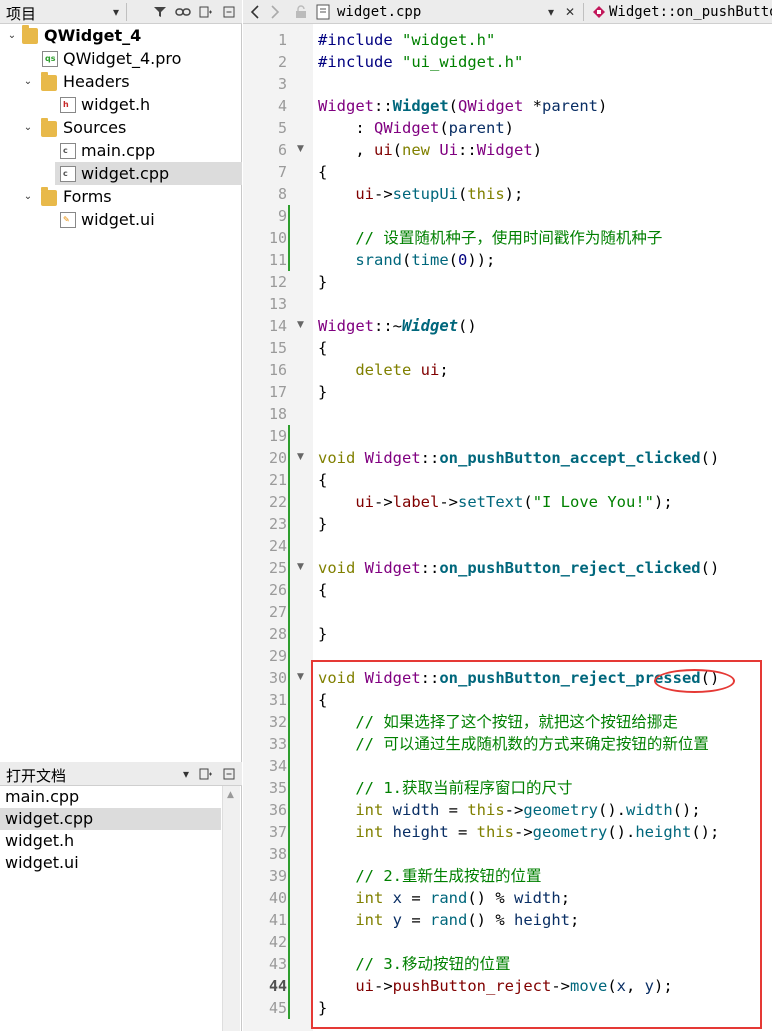 The height and width of the screenshot is (1031, 772). Describe the element at coordinates (690, 12) in the screenshot. I see `function-selector: Widget::on_pushButton` at that location.